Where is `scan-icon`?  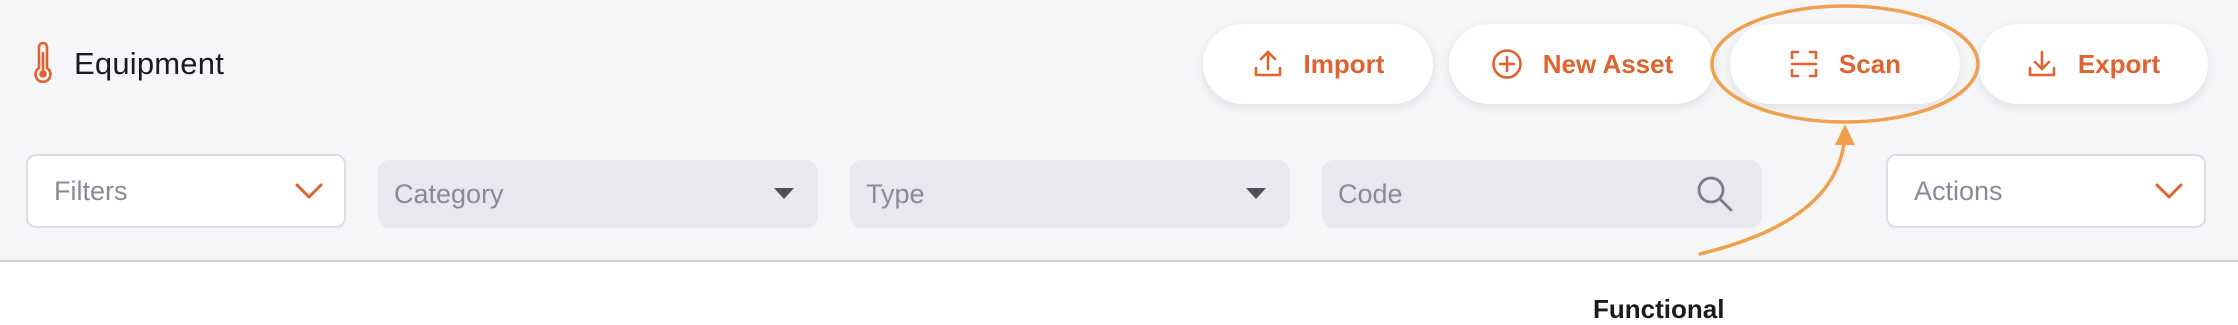 scan-icon is located at coordinates (1804, 64).